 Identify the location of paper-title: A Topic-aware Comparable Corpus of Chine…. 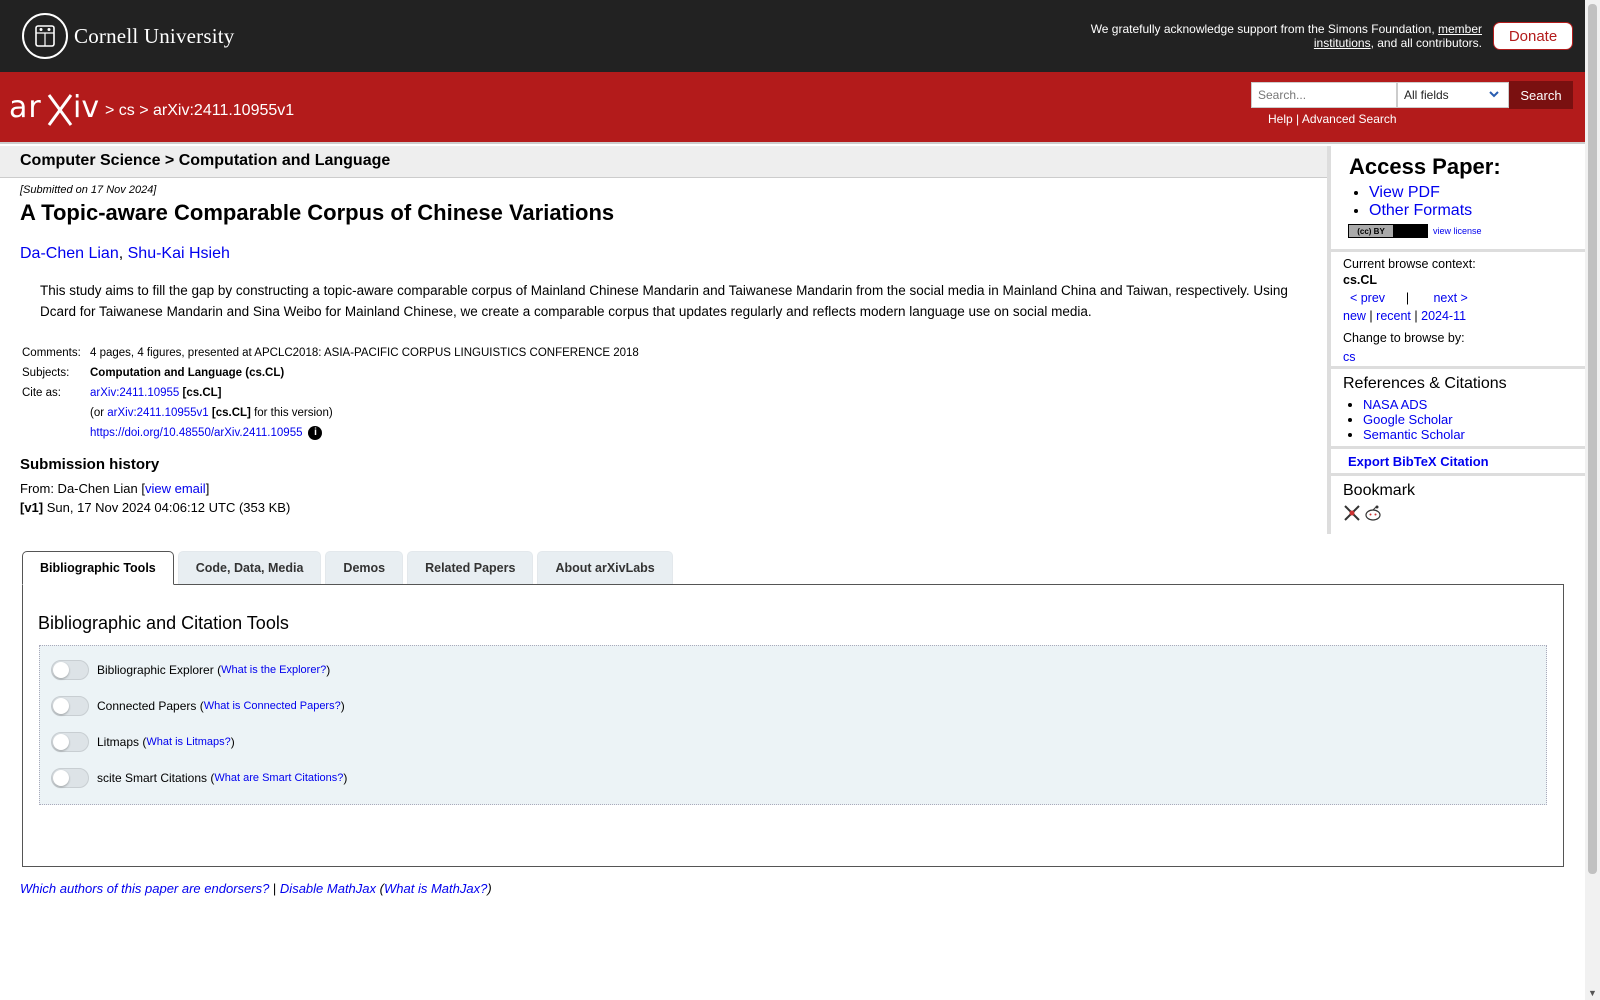
(317, 212).